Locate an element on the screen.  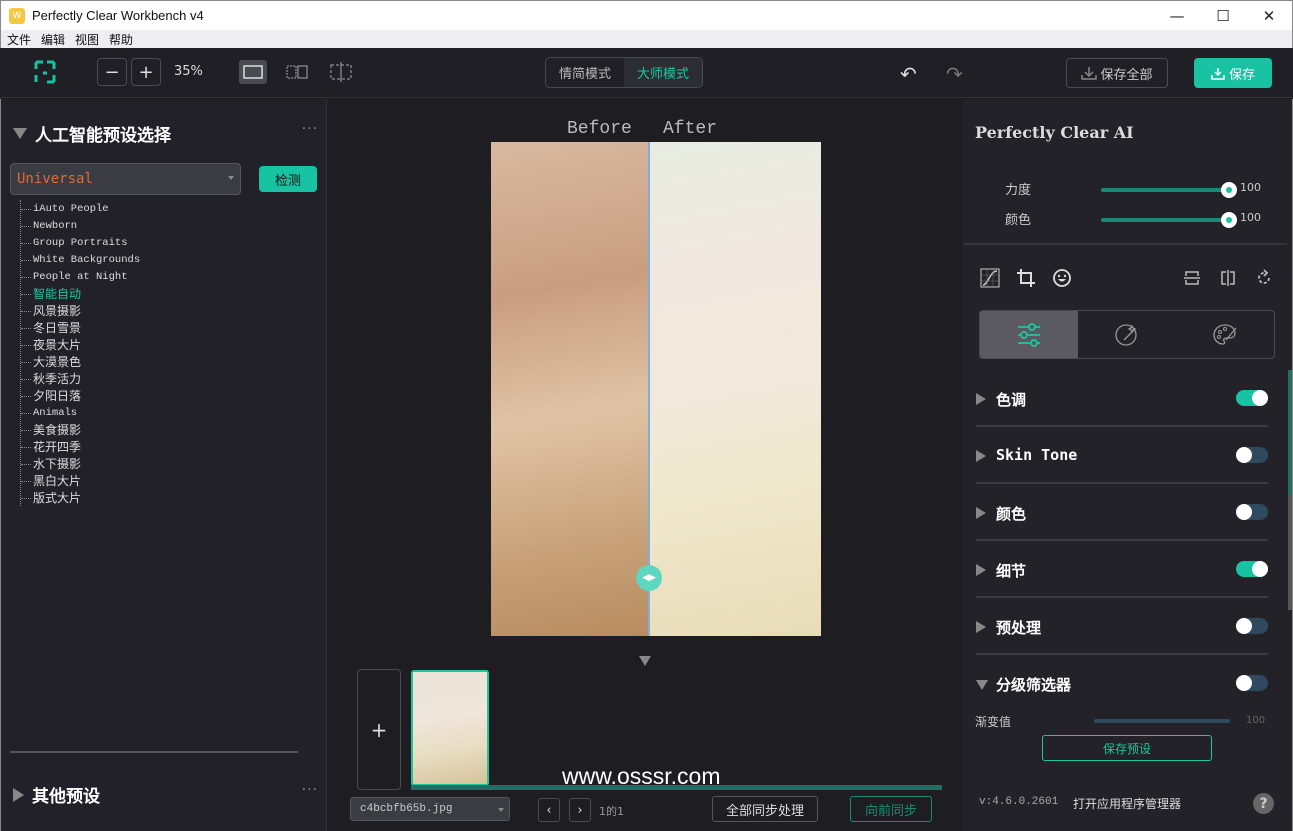
tab-beautify is located at coordinates (1127, 334).